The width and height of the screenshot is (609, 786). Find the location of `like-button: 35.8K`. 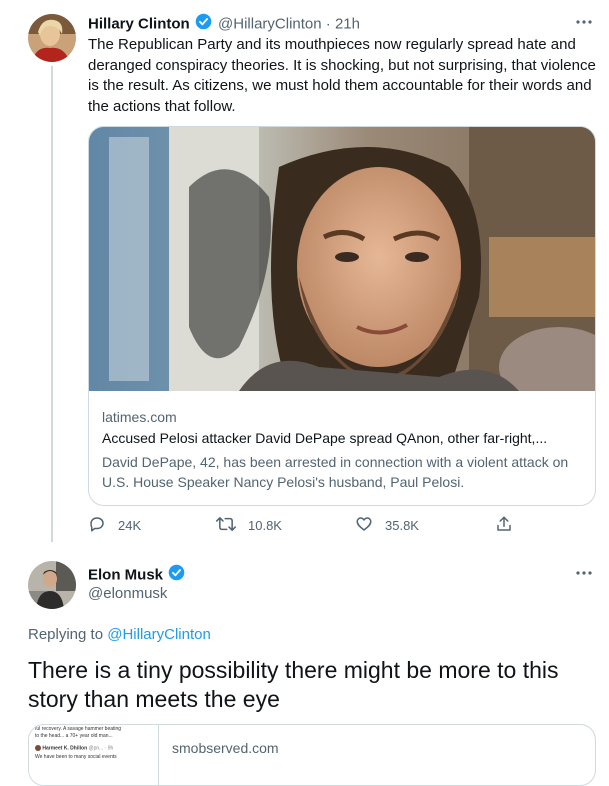

like-button: 35.8K is located at coordinates (387, 525).